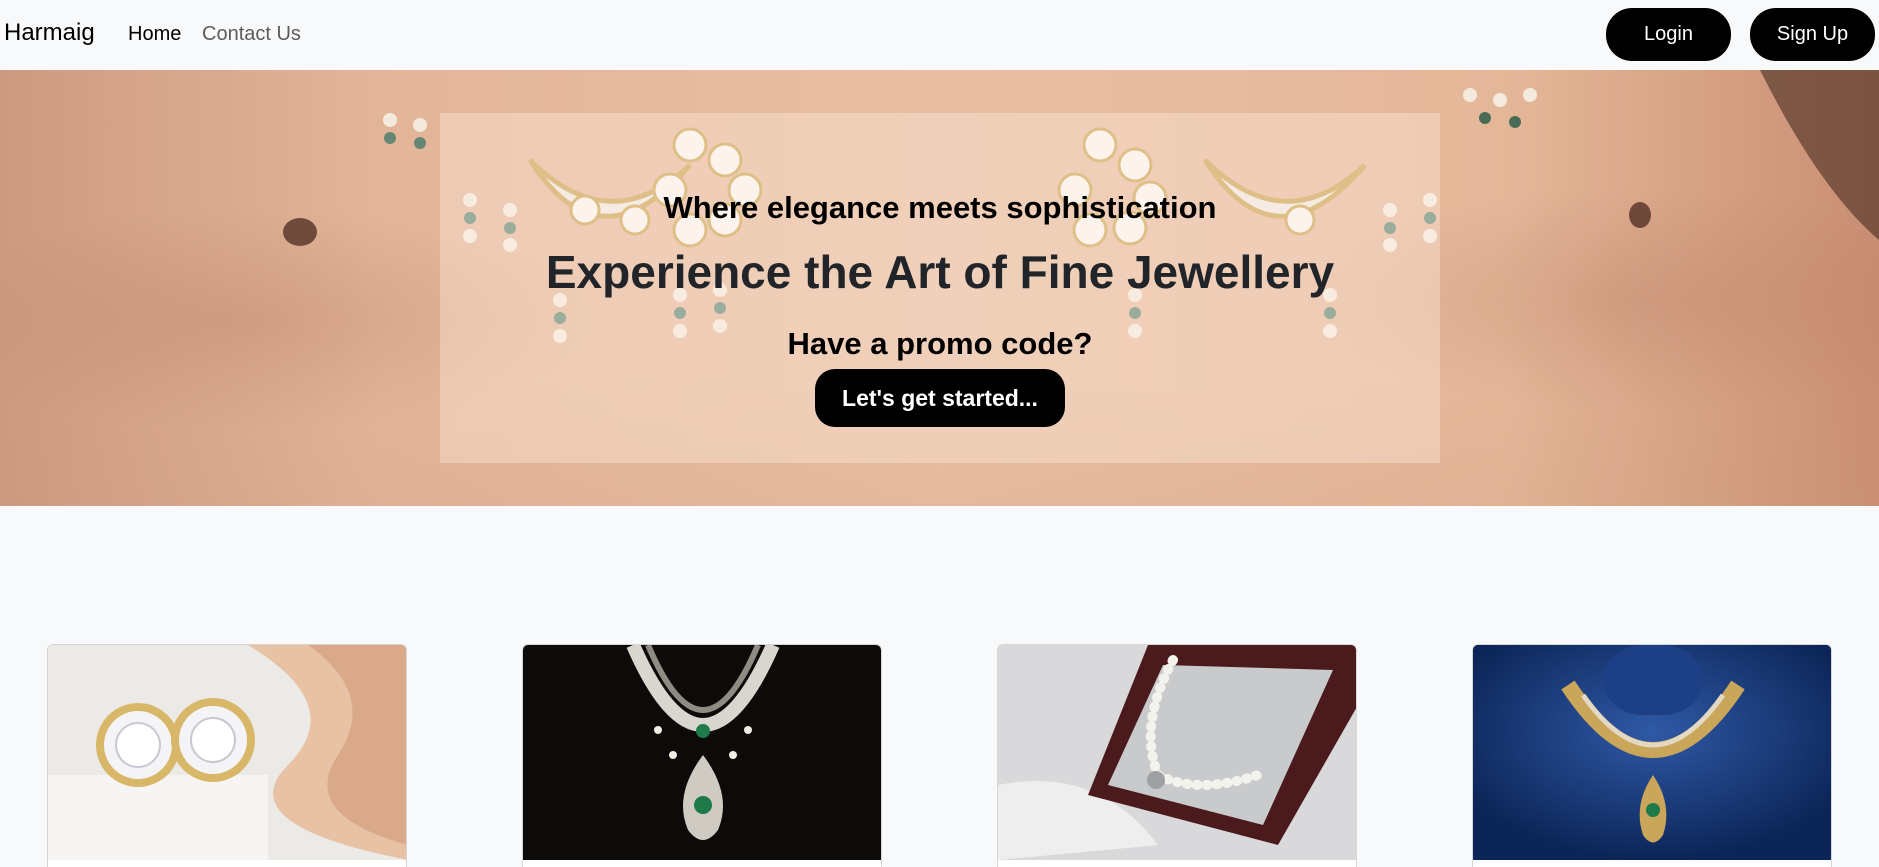 This screenshot has width=1879, height=867. What do you see at coordinates (940, 343) in the screenshot?
I see `promo-code-prompt: Have a promo code?` at bounding box center [940, 343].